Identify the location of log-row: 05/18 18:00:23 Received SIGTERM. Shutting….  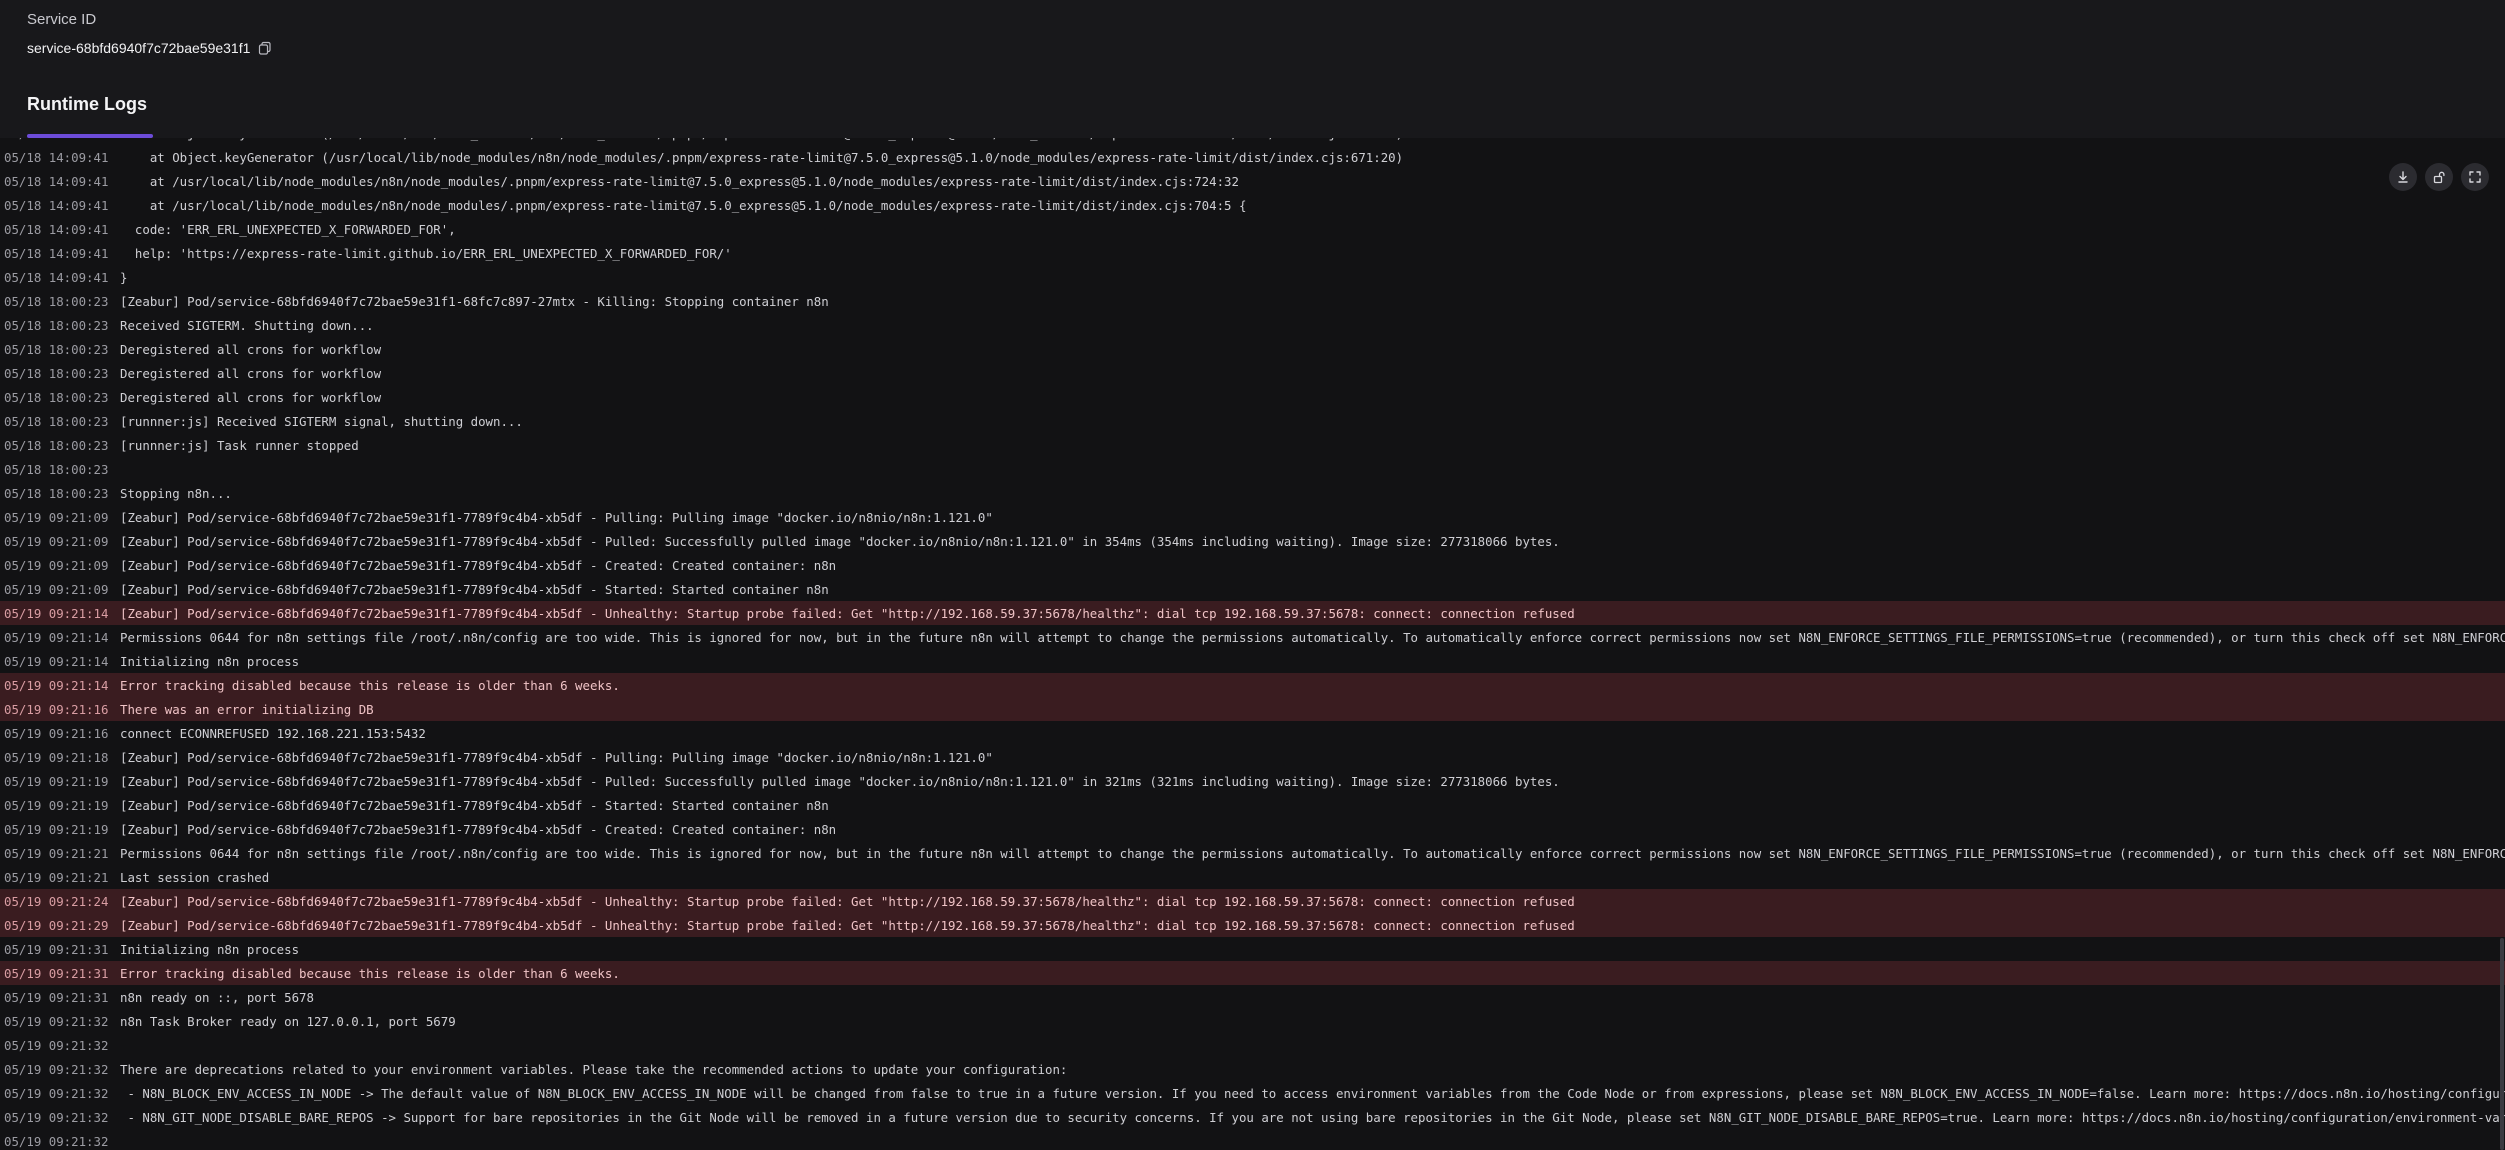
(1252, 325).